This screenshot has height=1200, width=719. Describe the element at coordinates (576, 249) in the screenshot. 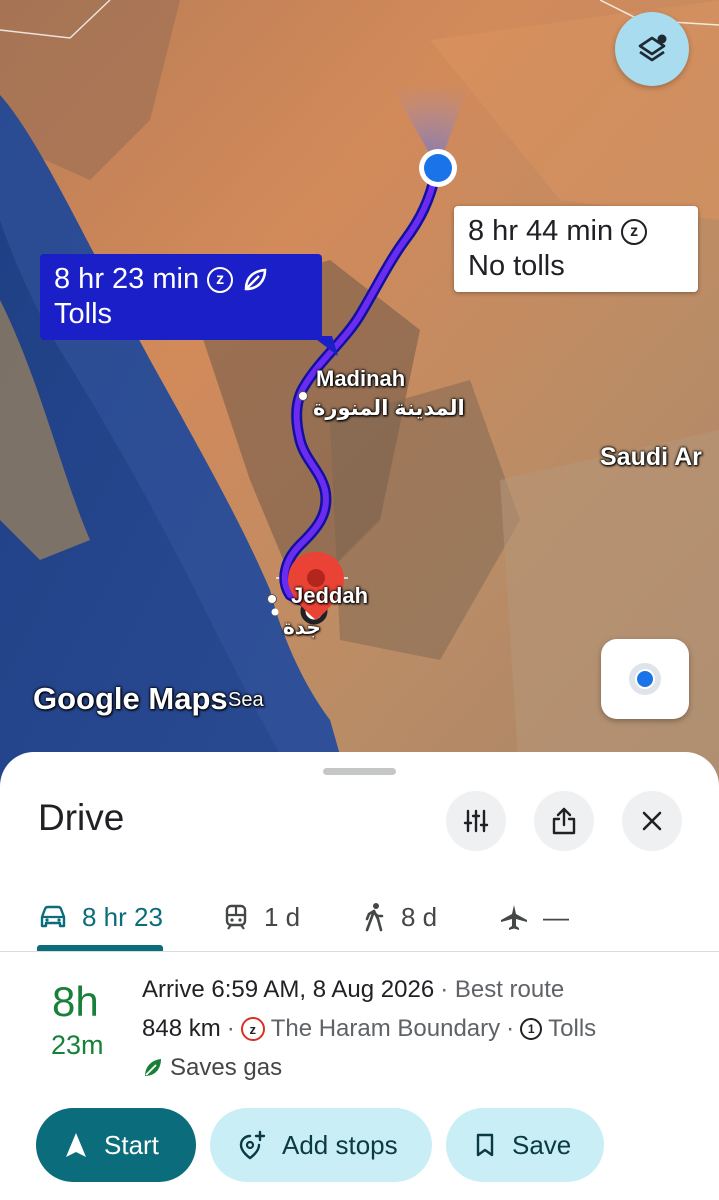

I see `route-callout-no-tolls: 8 hr 44 min z No tolls` at that location.